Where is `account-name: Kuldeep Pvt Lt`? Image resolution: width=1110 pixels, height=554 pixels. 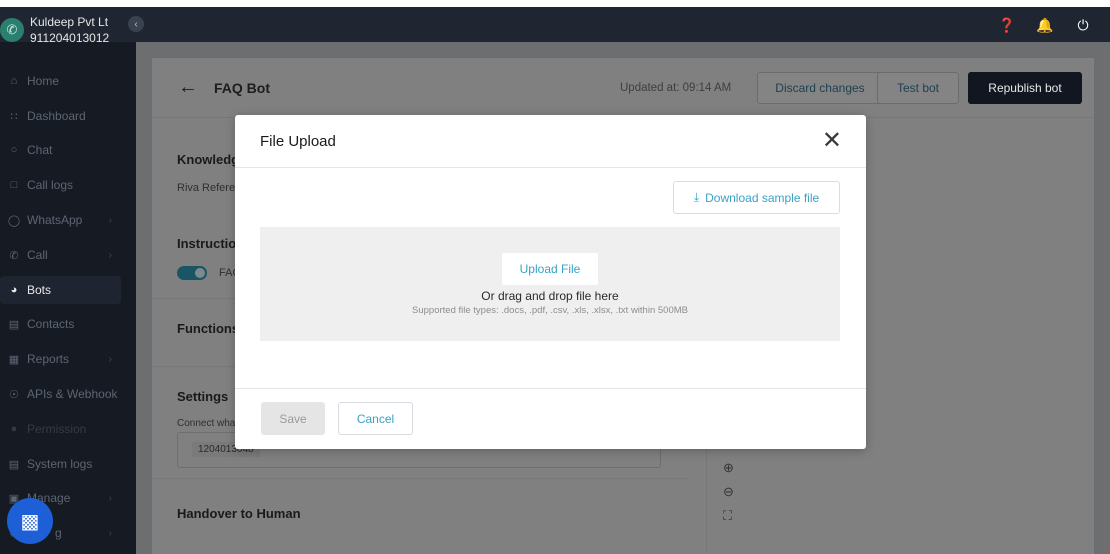
account-name: Kuldeep Pvt Lt is located at coordinates (69, 22).